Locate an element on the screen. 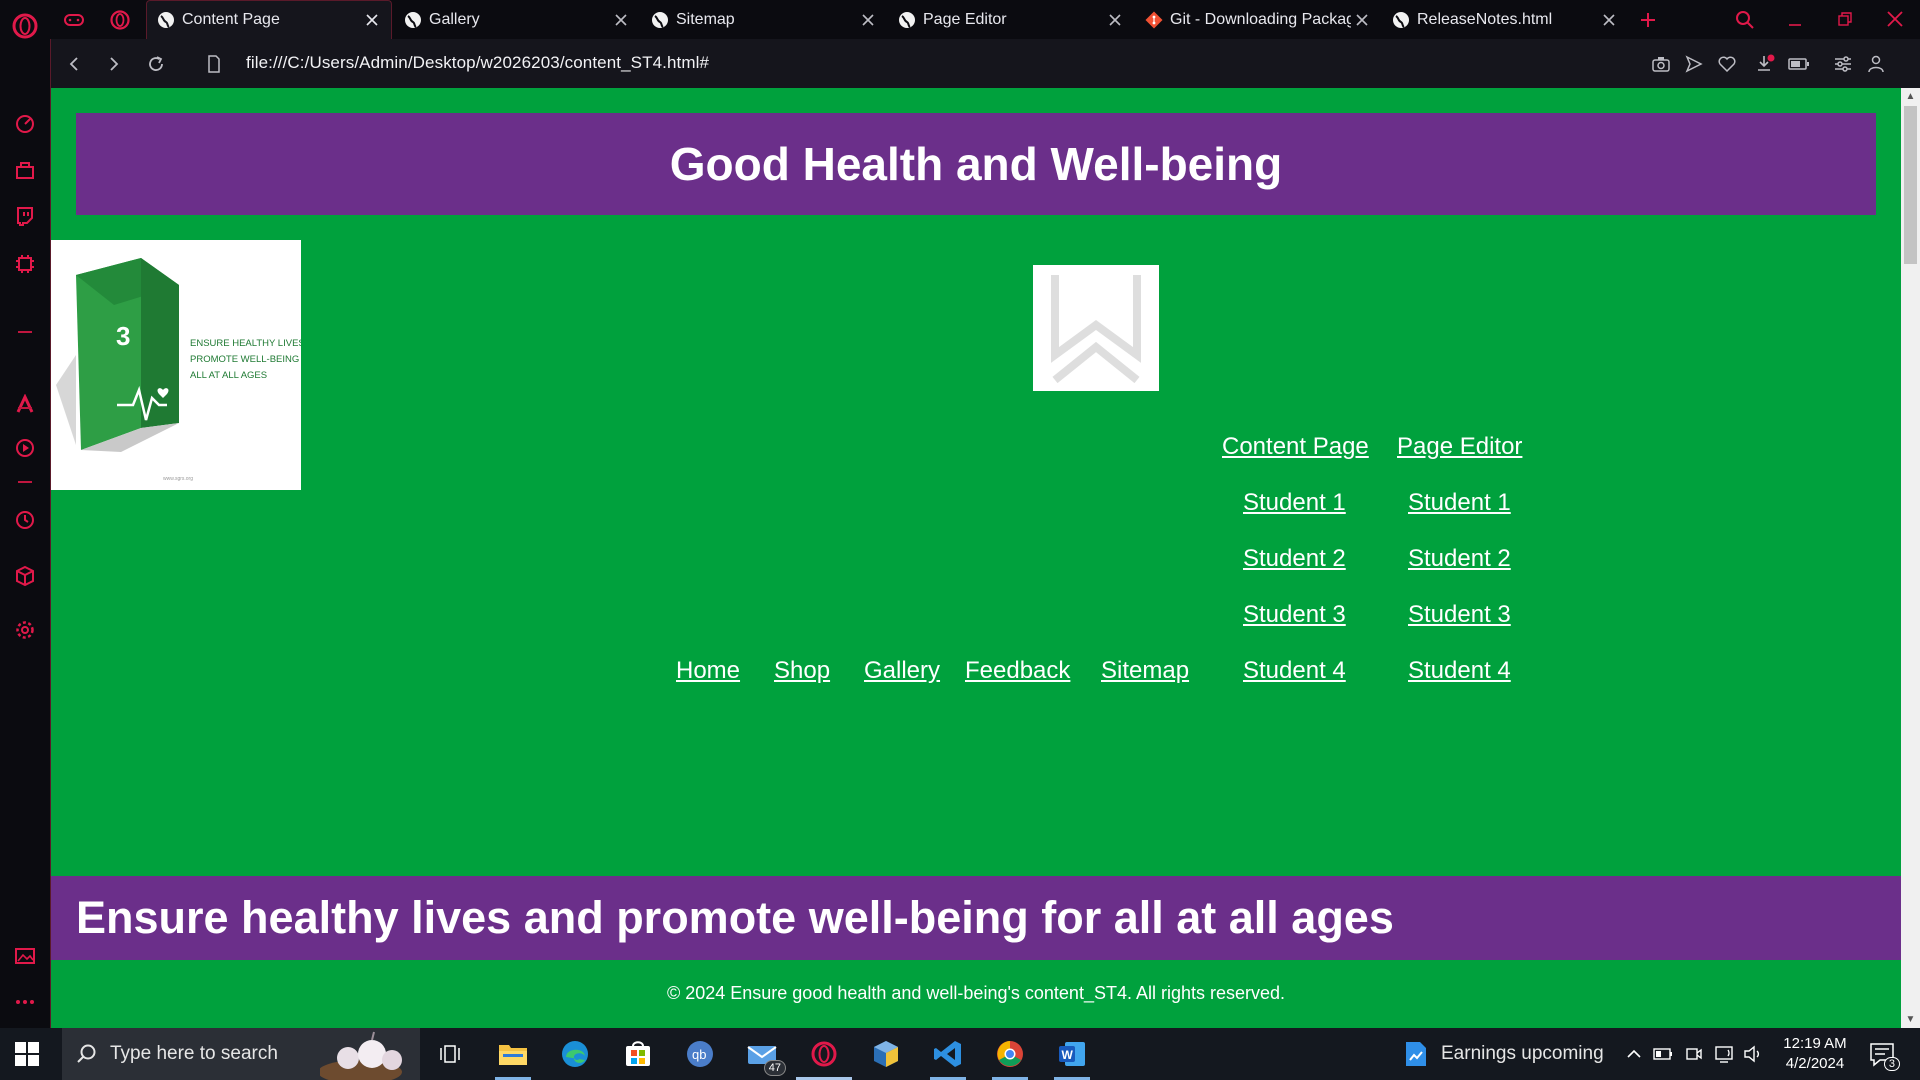 The image size is (1920, 1080). meet-now-icon is located at coordinates (1694, 1054).